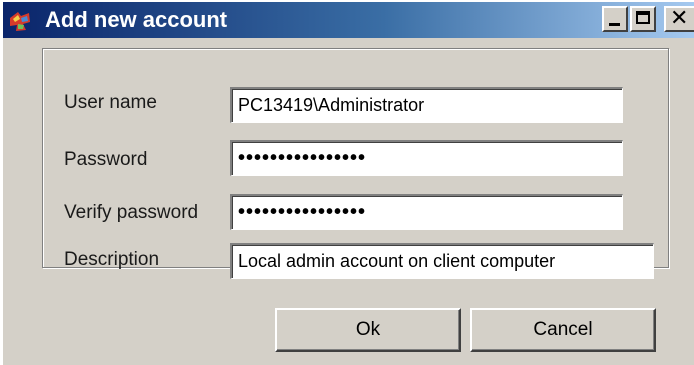  I want to click on password-label: Password, so click(106, 159).